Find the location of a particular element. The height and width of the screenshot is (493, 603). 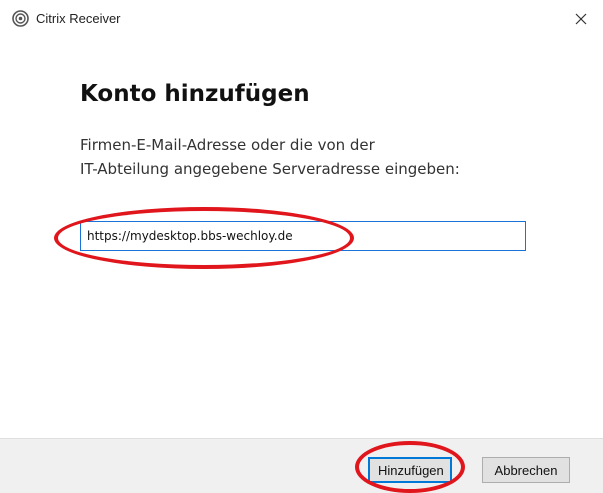

server-address-input is located at coordinates (303, 236).